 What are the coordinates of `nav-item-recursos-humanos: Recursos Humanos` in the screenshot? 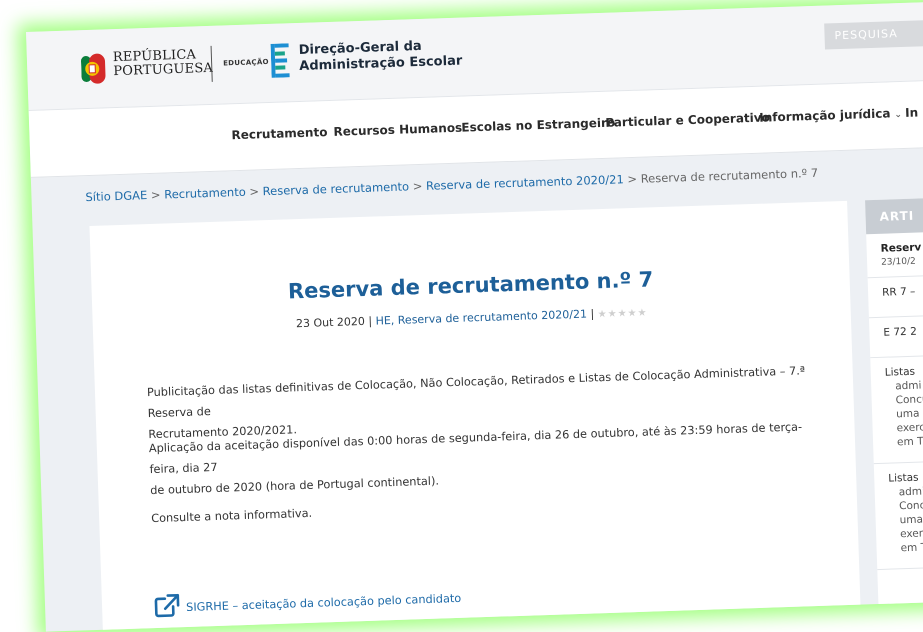 It's located at (397, 130).